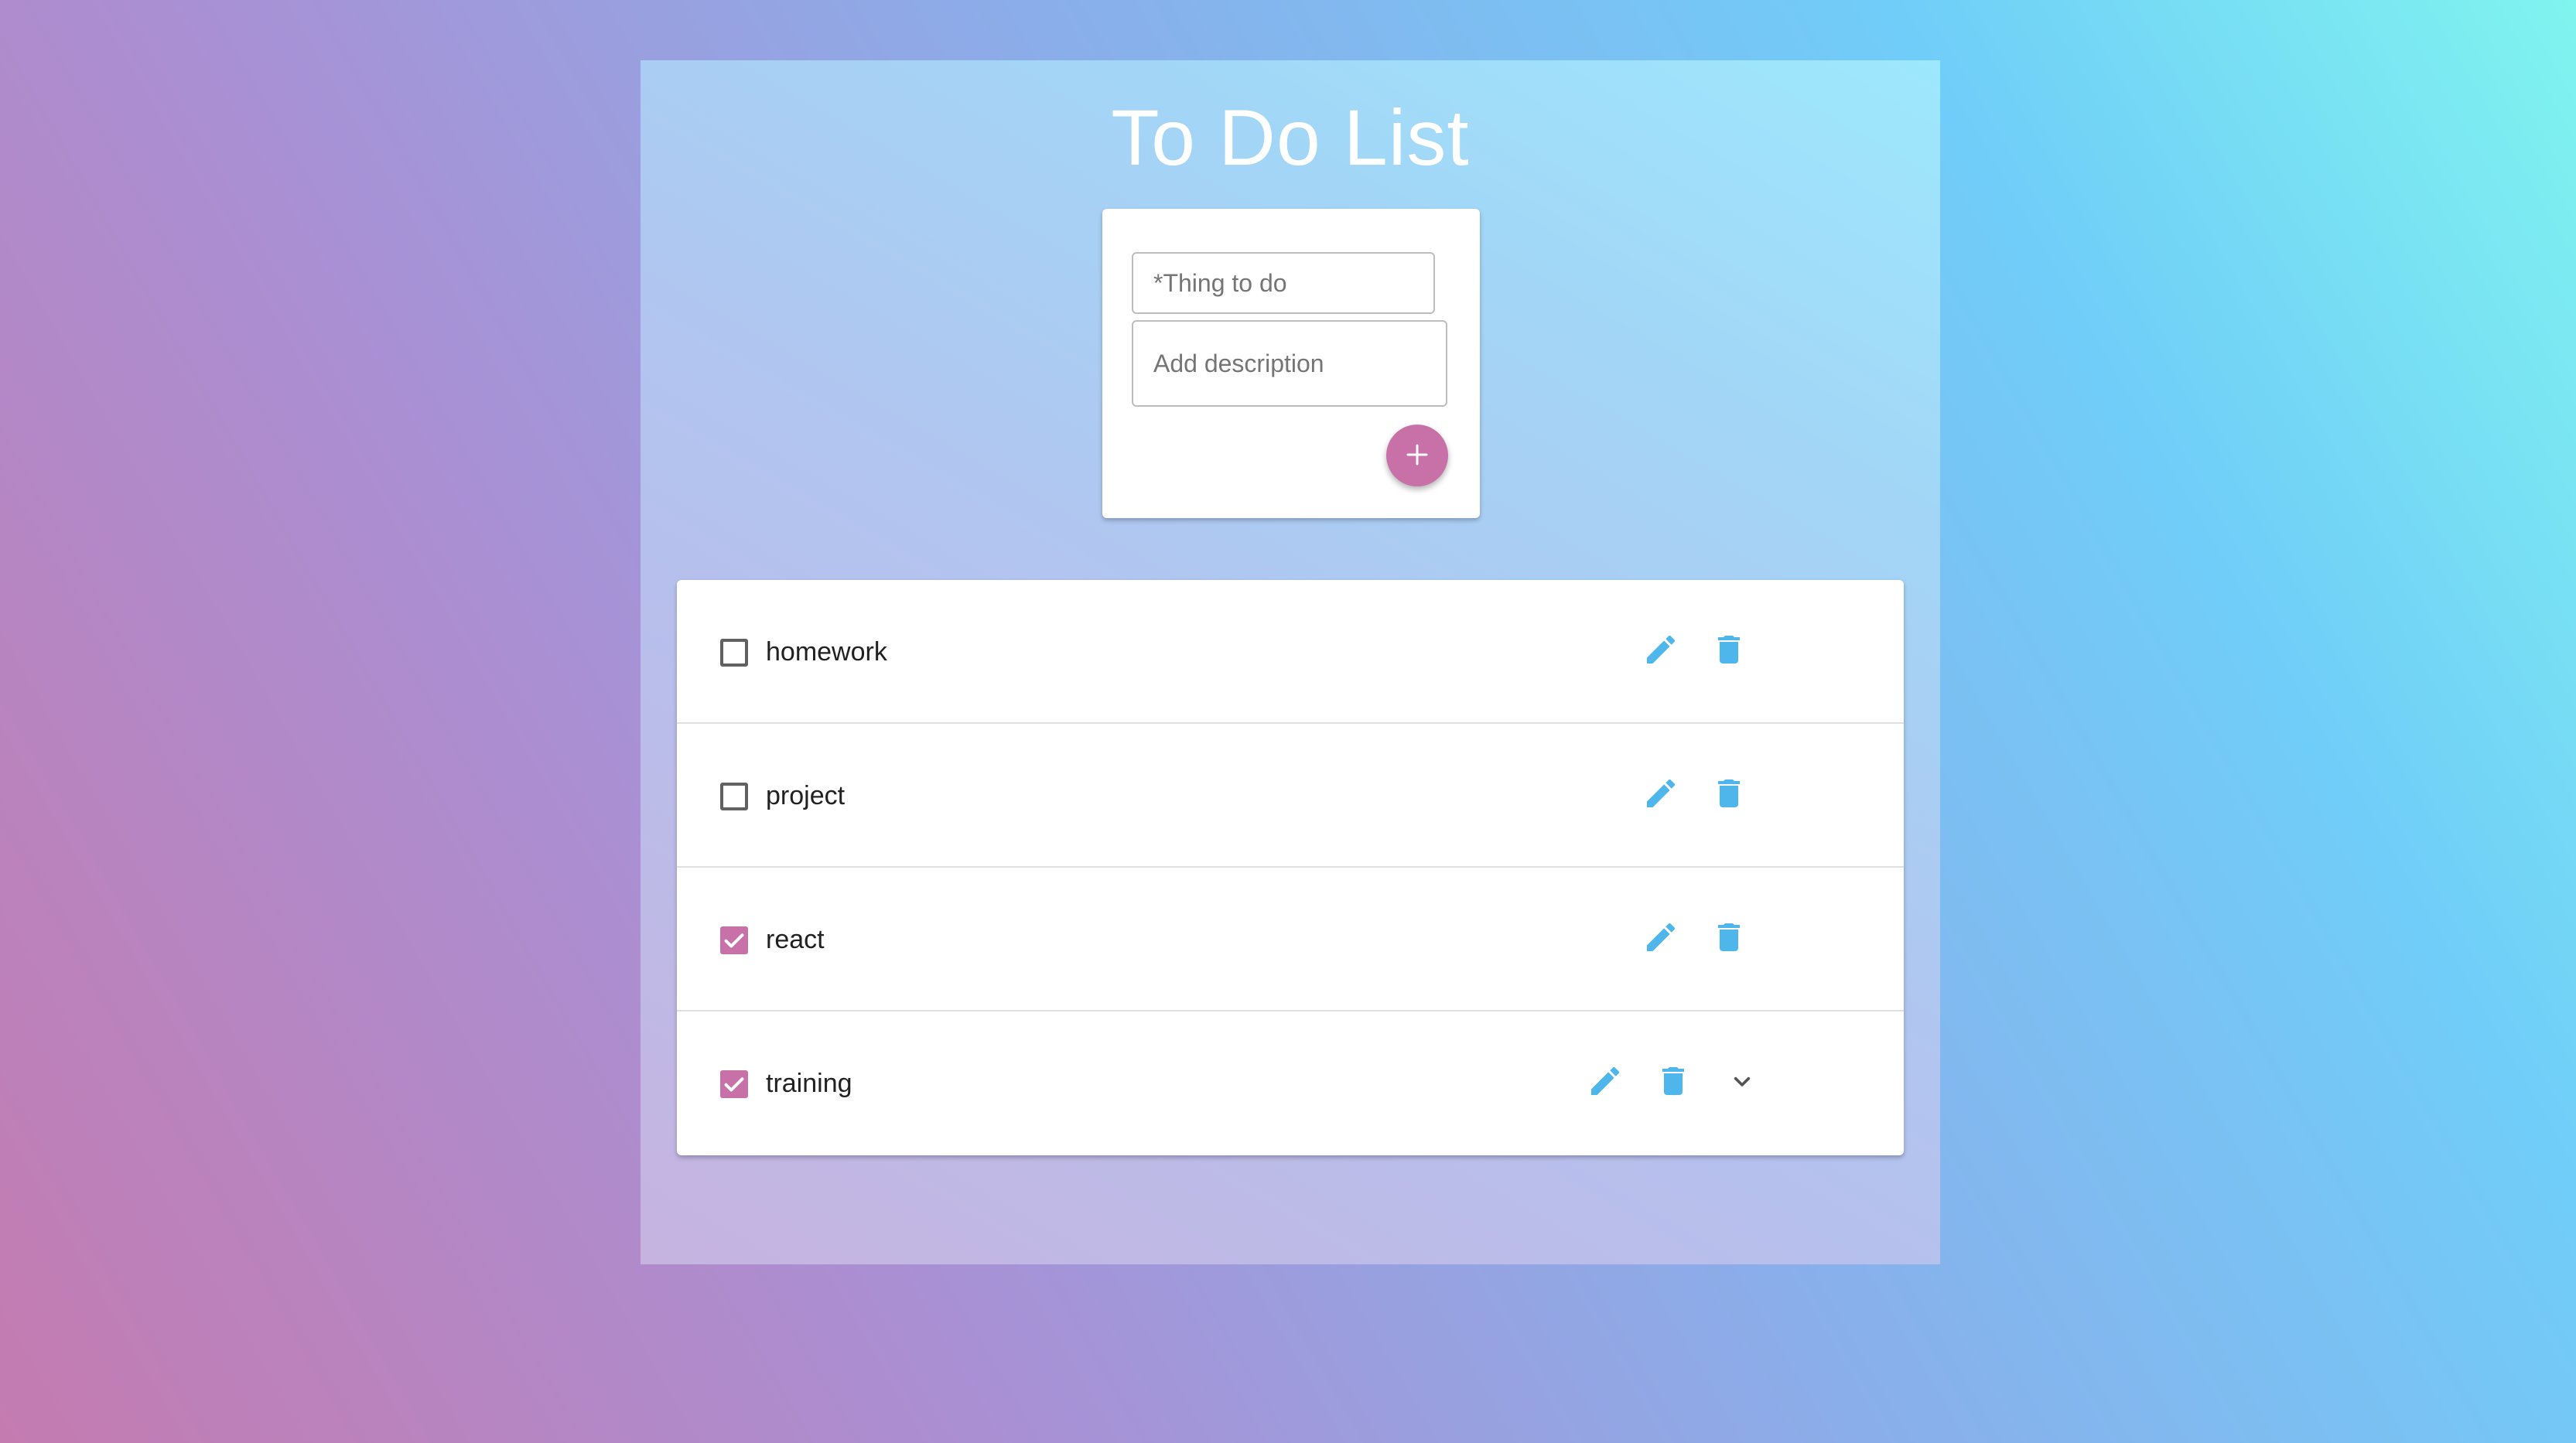 The image size is (2576, 1443). I want to click on todo-item: homework, so click(1290, 652).